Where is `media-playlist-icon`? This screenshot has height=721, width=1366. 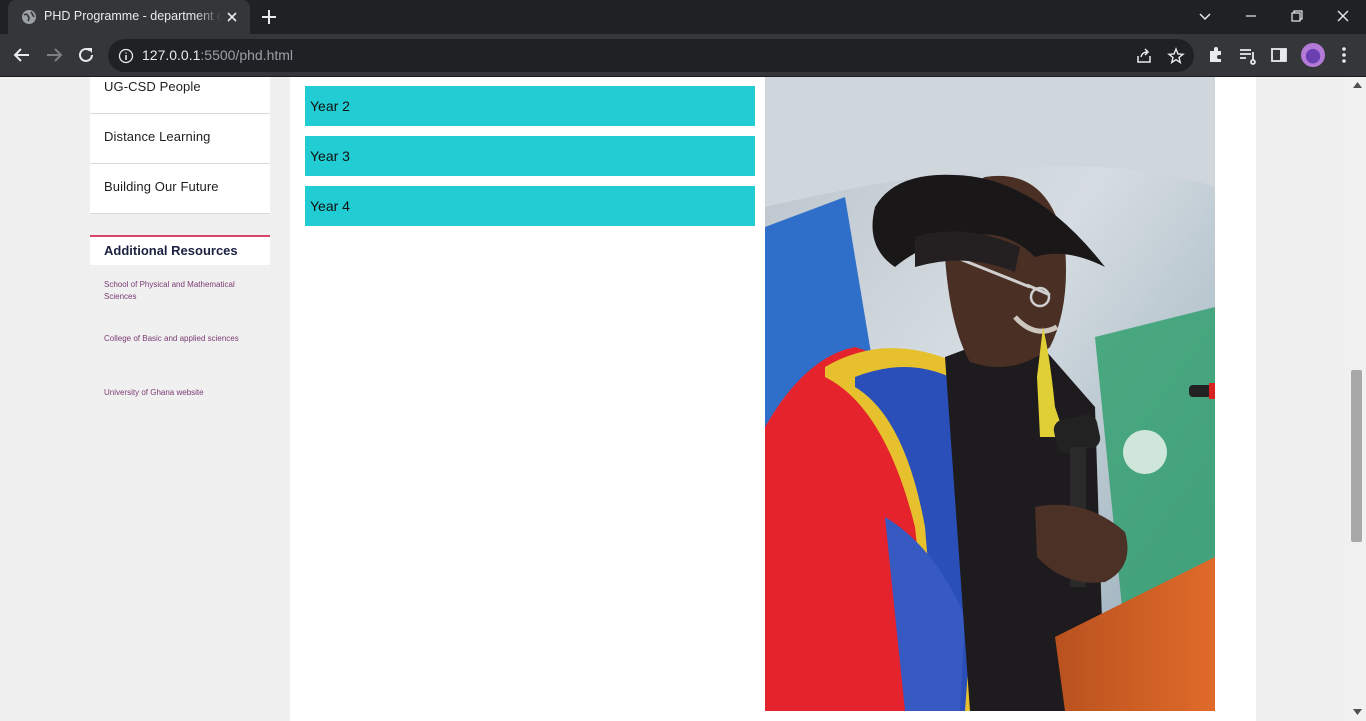
media-playlist-icon is located at coordinates (1247, 55).